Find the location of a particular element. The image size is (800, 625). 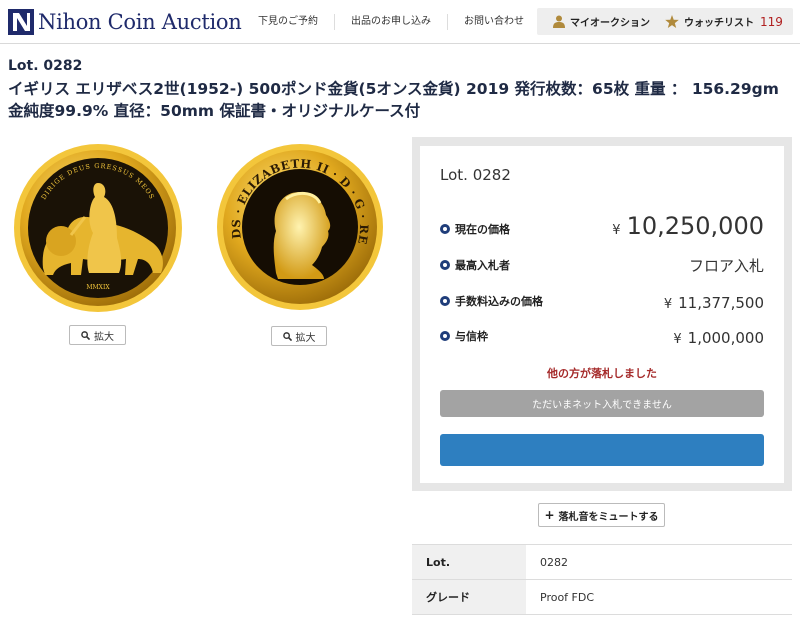

main-nav: 下見のご予約 出品のお申し込み お問い合わせ is located at coordinates (391, 22).